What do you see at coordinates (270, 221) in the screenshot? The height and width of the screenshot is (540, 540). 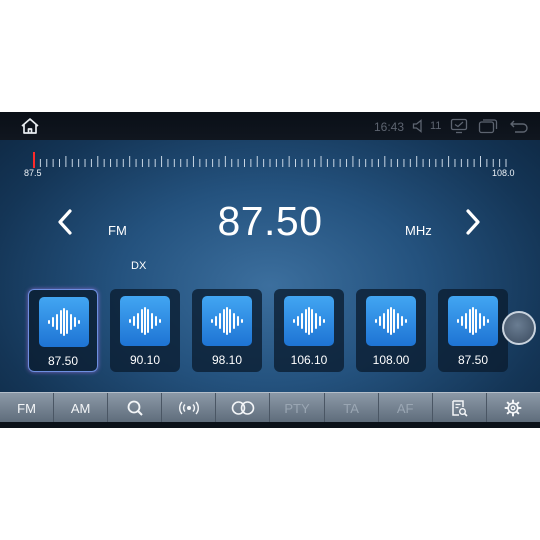 I see `frequency-display: 87.50` at bounding box center [270, 221].